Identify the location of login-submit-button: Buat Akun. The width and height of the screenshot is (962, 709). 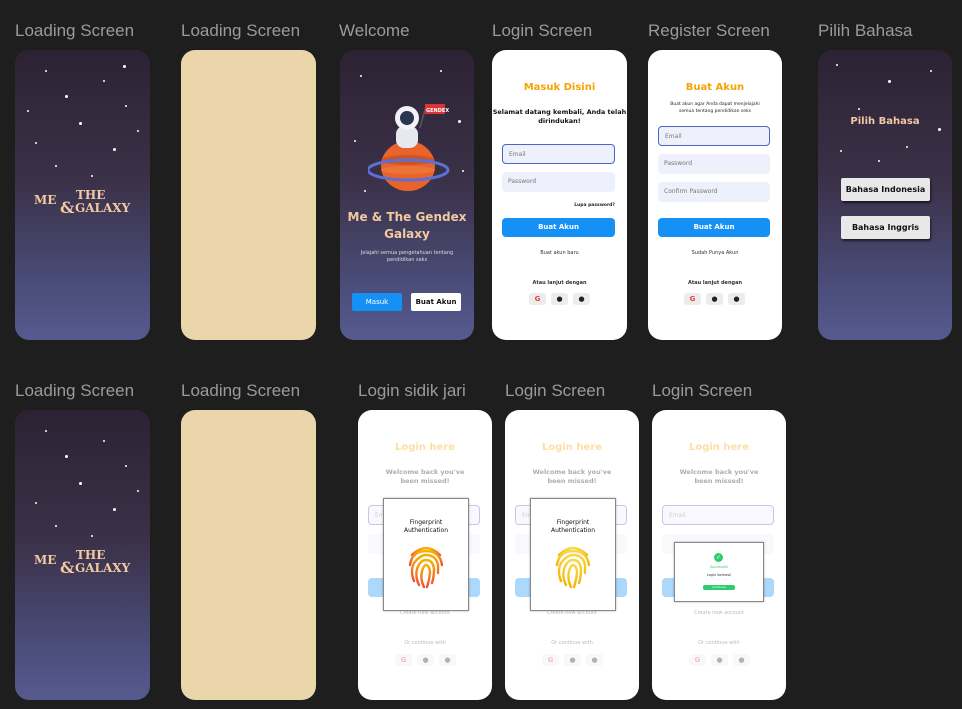
(558, 227).